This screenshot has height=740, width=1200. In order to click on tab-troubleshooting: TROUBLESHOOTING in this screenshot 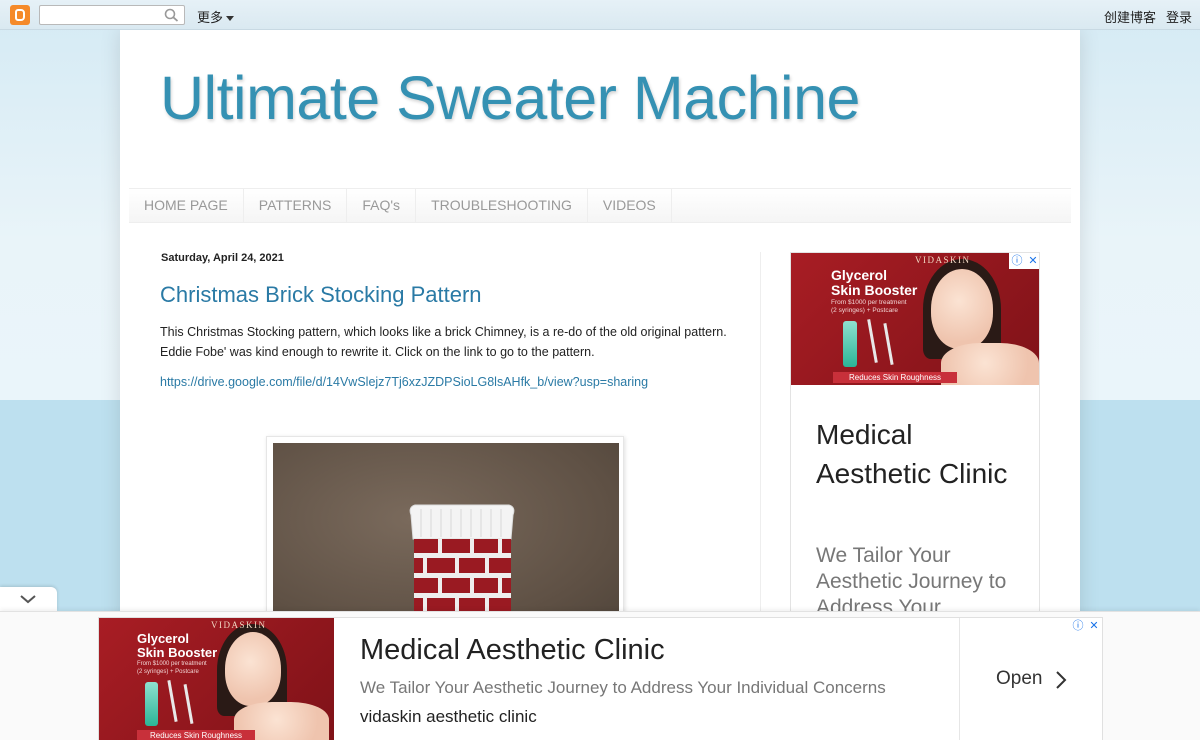, I will do `click(502, 205)`.